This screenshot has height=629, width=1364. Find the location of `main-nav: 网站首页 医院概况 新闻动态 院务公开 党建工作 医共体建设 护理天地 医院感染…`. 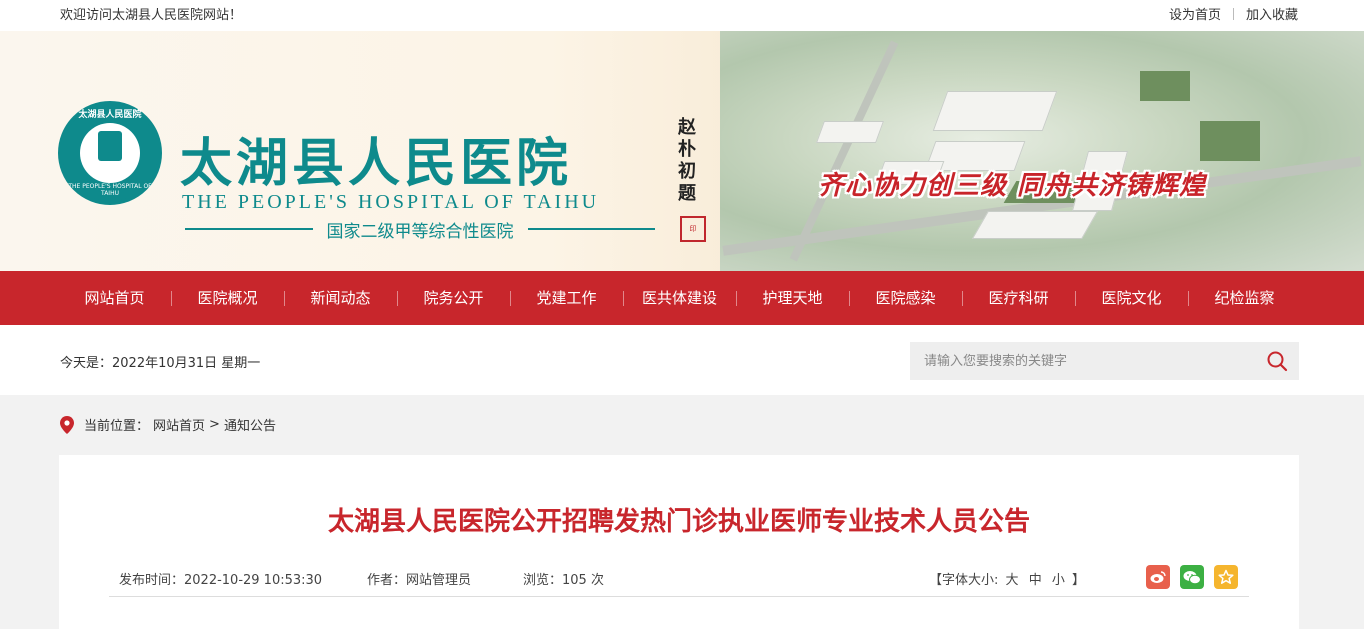

main-nav: 网站首页 医院概况 新闻动态 院务公开 党建工作 医共体建设 护理天地 医院感染… is located at coordinates (682, 298).